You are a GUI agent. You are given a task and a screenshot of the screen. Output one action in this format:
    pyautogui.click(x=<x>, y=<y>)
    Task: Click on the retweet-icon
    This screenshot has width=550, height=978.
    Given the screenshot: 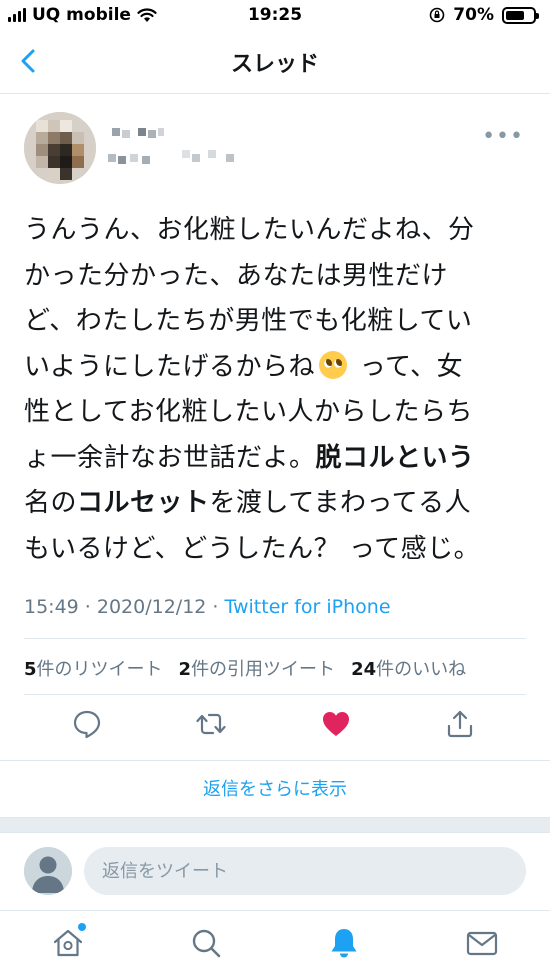 What is the action you would take?
    pyautogui.click(x=211, y=724)
    